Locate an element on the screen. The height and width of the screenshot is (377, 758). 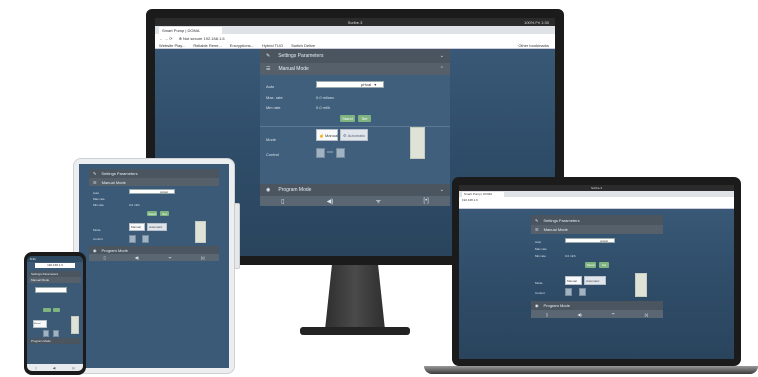
chevron-up-icon: ⌃ is located at coordinates (442, 69).